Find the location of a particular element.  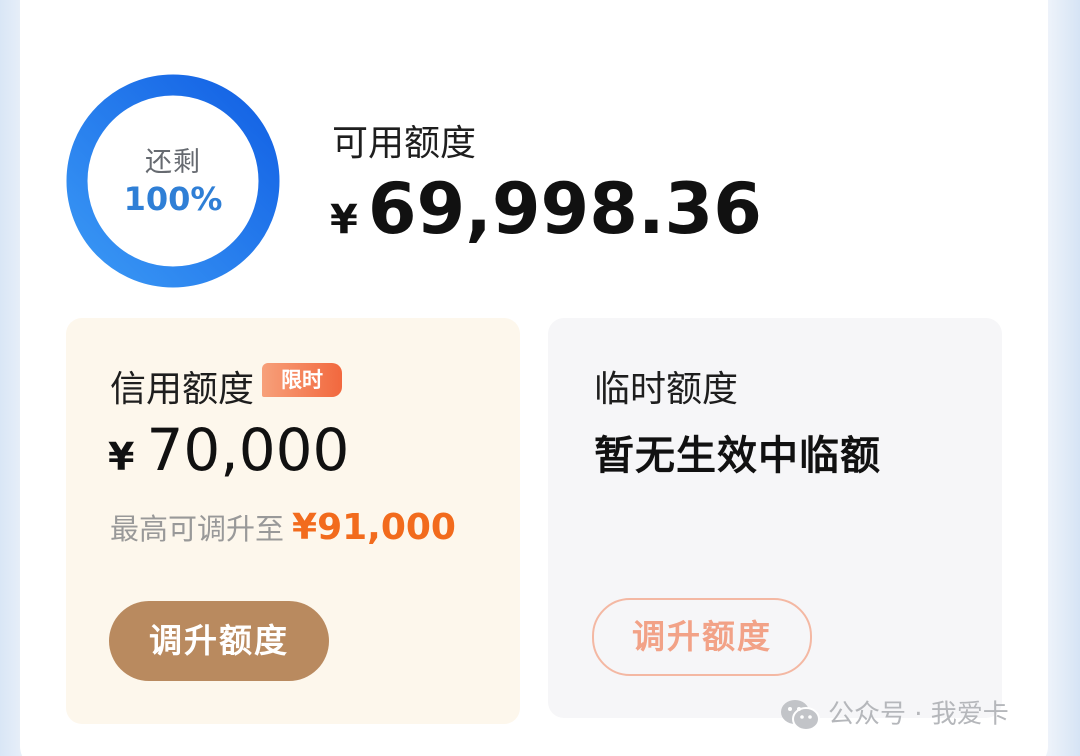

watermark: 公众号 · 我爱卡 is located at coordinates (894, 714).